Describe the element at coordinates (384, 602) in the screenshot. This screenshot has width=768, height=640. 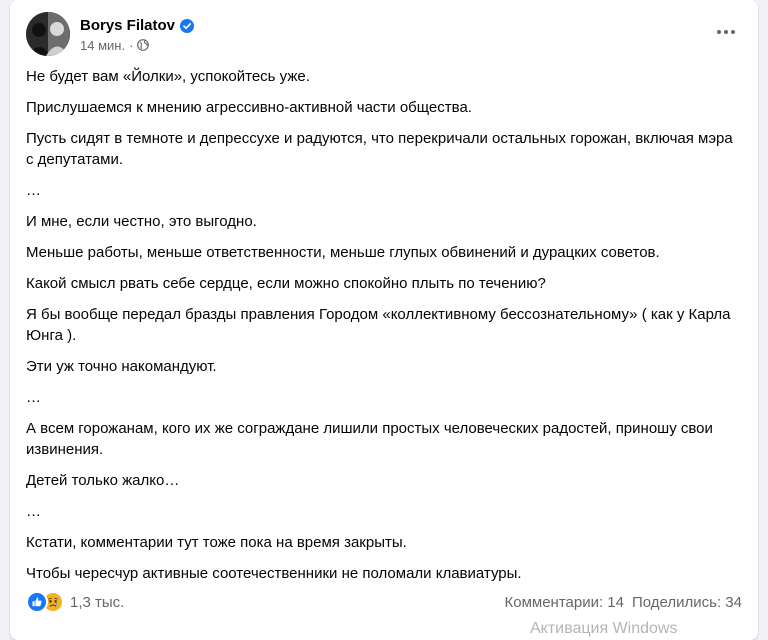
I see `post-footer: 1,3 тыс. Комментарии: 14 Поделились: 34` at that location.